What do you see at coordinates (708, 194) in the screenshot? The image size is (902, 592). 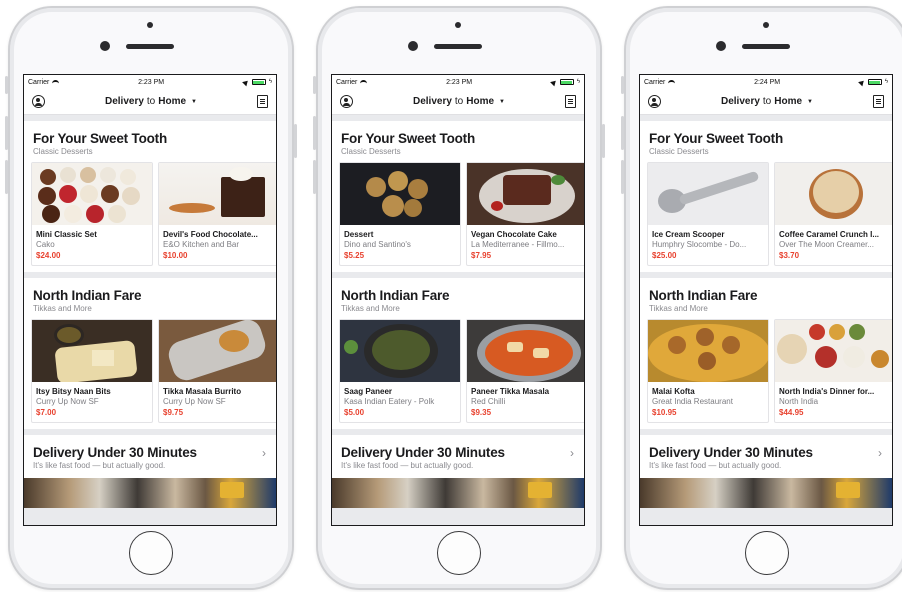 I see `ice-cream-scooper-image` at bounding box center [708, 194].